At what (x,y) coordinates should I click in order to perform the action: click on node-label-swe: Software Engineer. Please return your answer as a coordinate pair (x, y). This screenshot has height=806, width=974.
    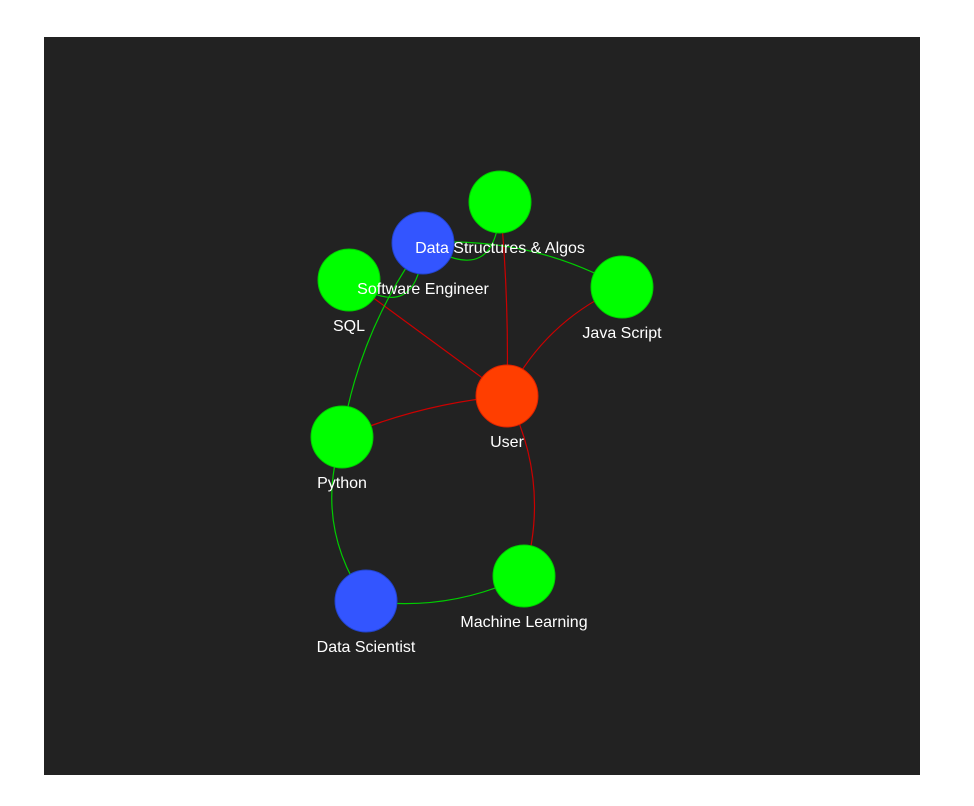
    Looking at the image, I should click on (423, 289).